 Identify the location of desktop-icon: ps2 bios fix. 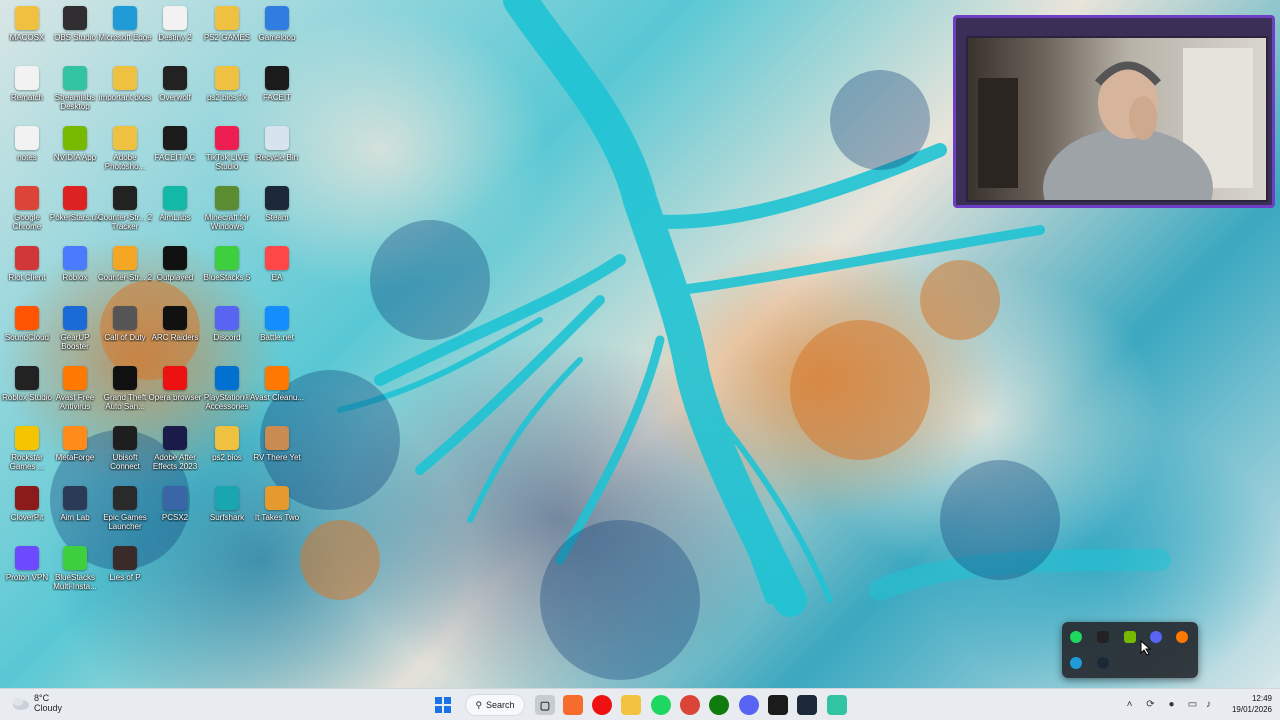
(227, 95).